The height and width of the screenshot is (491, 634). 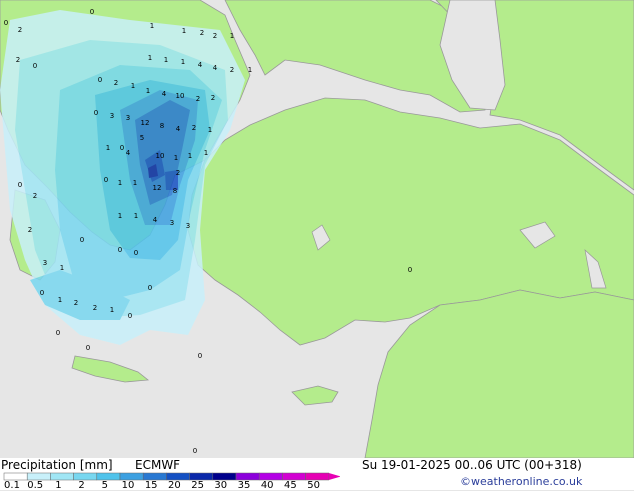 I want to click on color-scale-tick: 35, so click(x=244, y=485).